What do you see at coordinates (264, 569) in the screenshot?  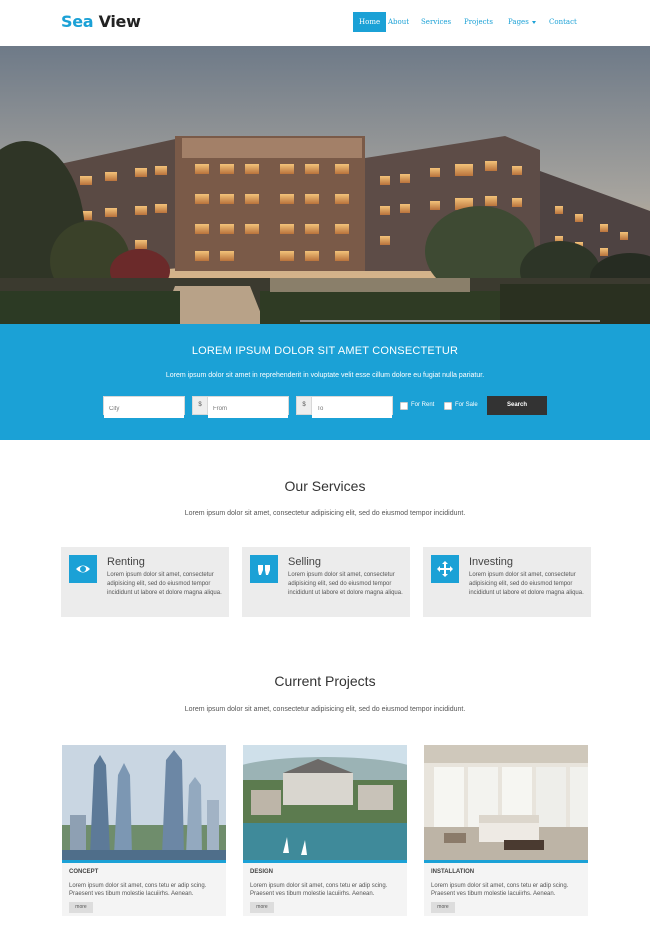 I see `quote-icon` at bounding box center [264, 569].